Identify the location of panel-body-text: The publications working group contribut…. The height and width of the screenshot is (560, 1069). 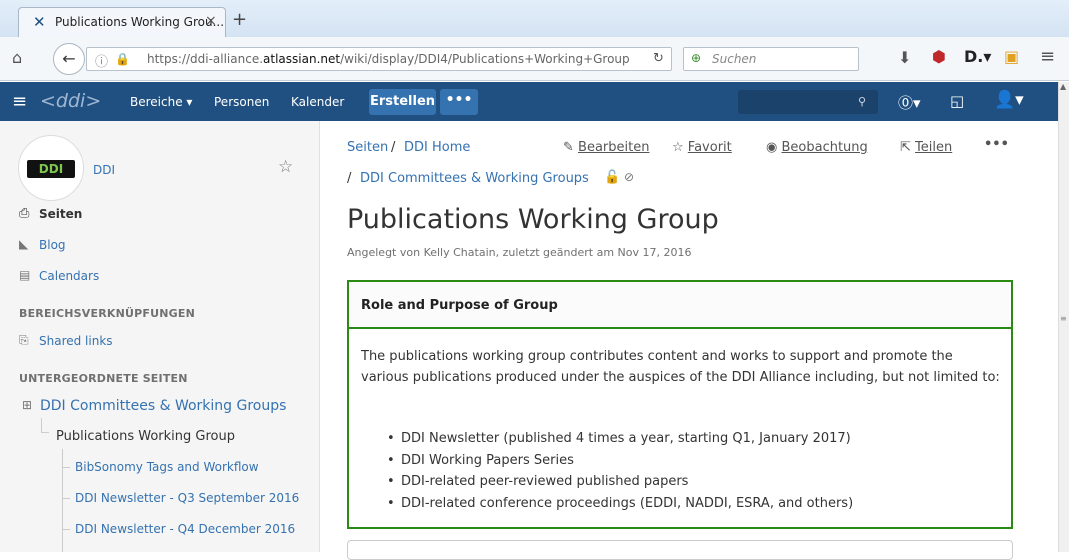
(680, 367).